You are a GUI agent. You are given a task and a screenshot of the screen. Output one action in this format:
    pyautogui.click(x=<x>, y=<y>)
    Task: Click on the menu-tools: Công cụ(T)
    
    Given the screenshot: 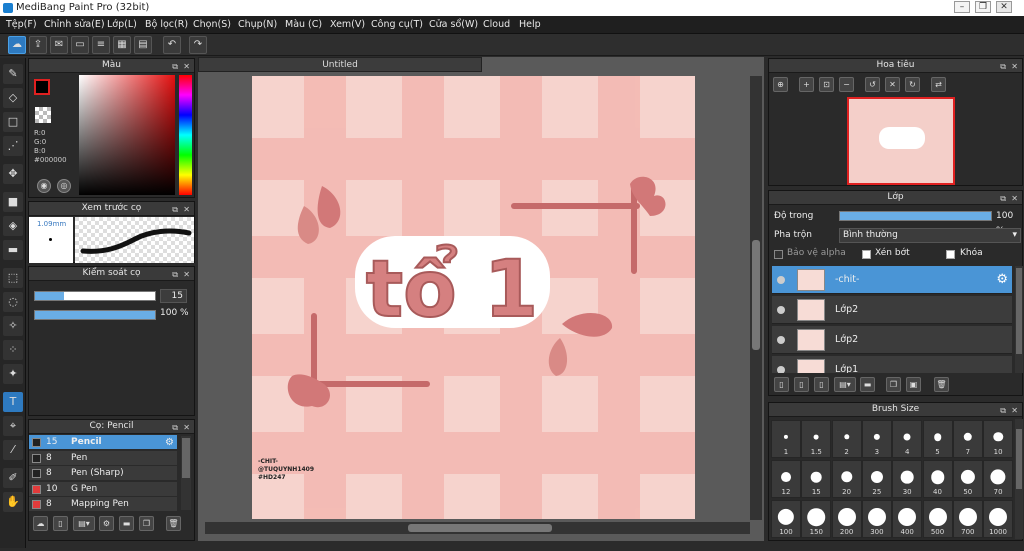 What is the action you would take?
    pyautogui.click(x=397, y=24)
    